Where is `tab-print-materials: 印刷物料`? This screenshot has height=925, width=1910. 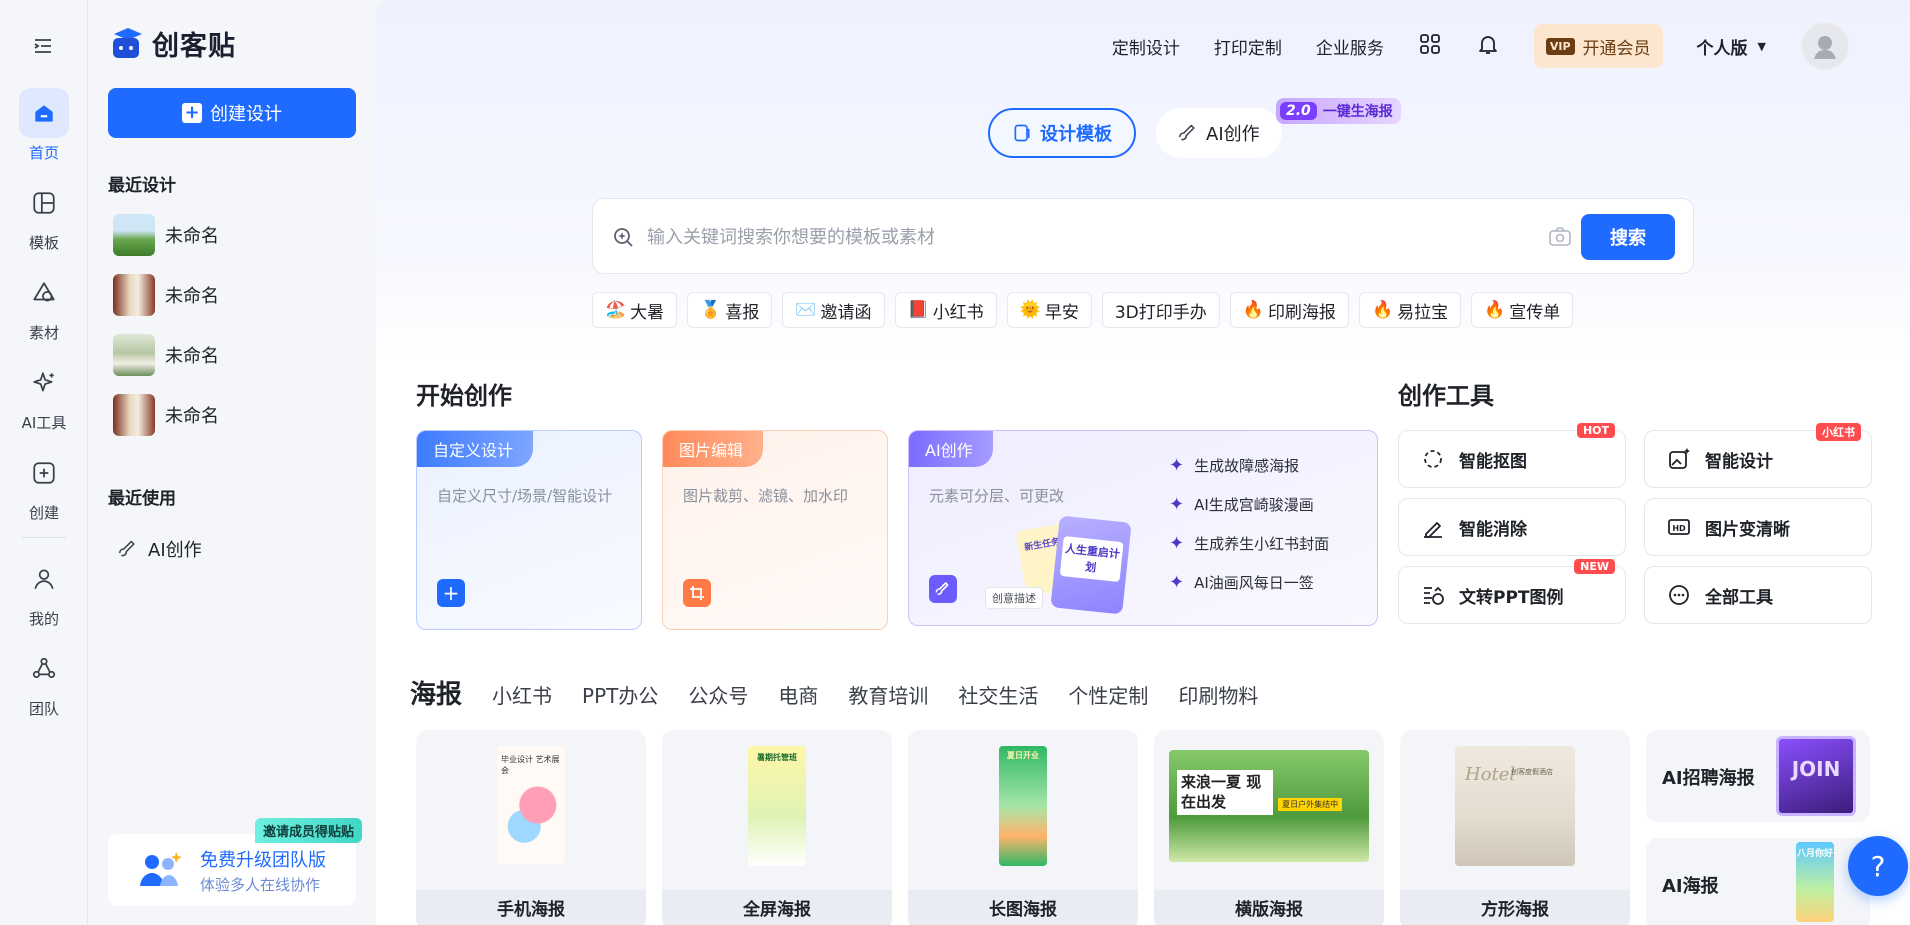
tab-print-materials: 印刷物料 is located at coordinates (1218, 694).